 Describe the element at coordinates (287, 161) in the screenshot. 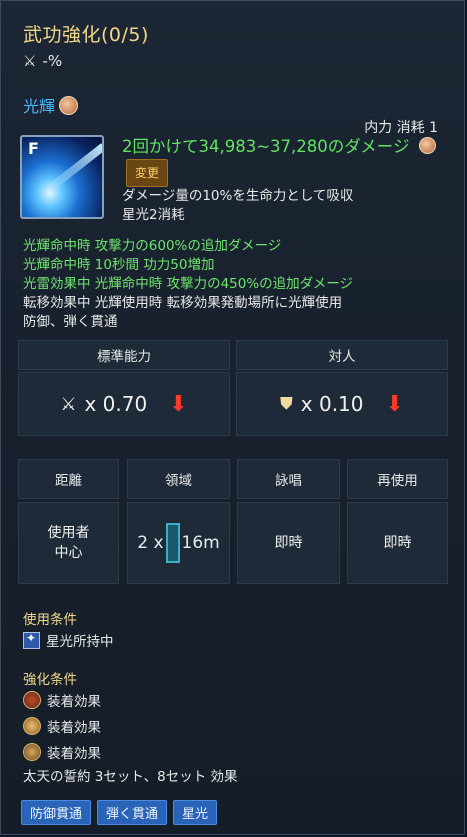

I see `damage-text: 2回かけて34,983~37,280のダメージ 変更` at that location.